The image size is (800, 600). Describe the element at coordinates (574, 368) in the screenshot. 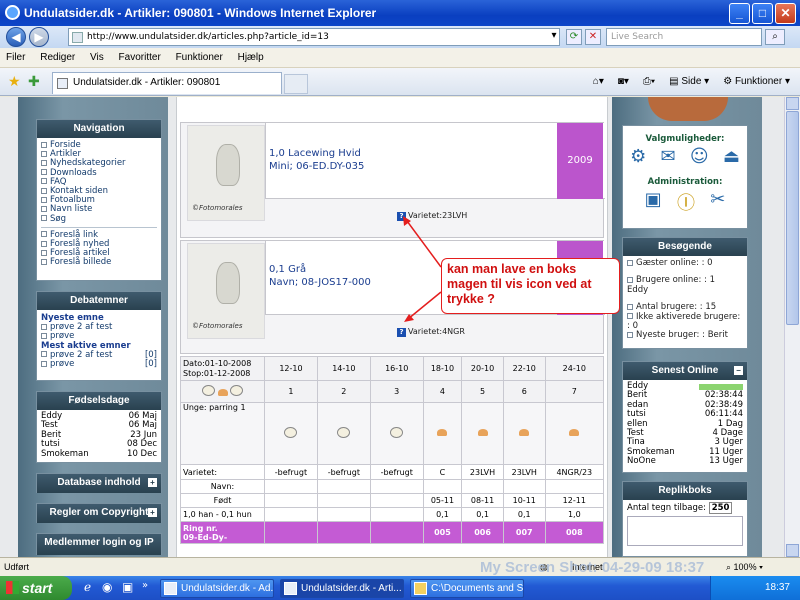

I see `date-header: 24-10` at that location.